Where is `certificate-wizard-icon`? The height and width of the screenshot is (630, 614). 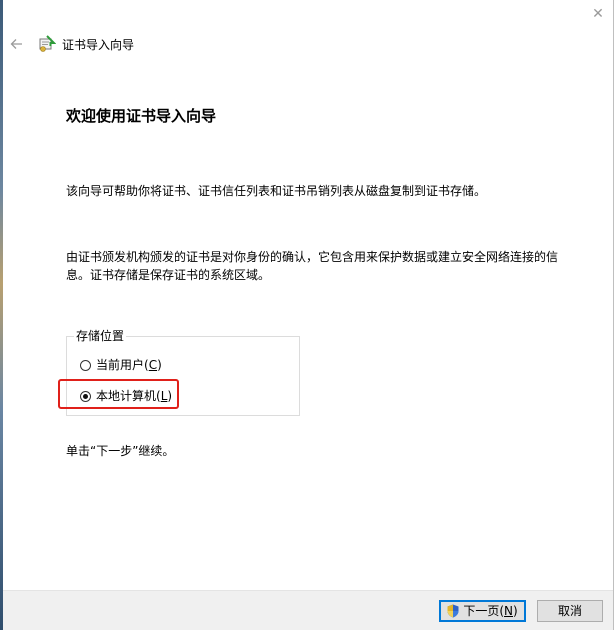
certificate-wizard-icon is located at coordinates (47, 43).